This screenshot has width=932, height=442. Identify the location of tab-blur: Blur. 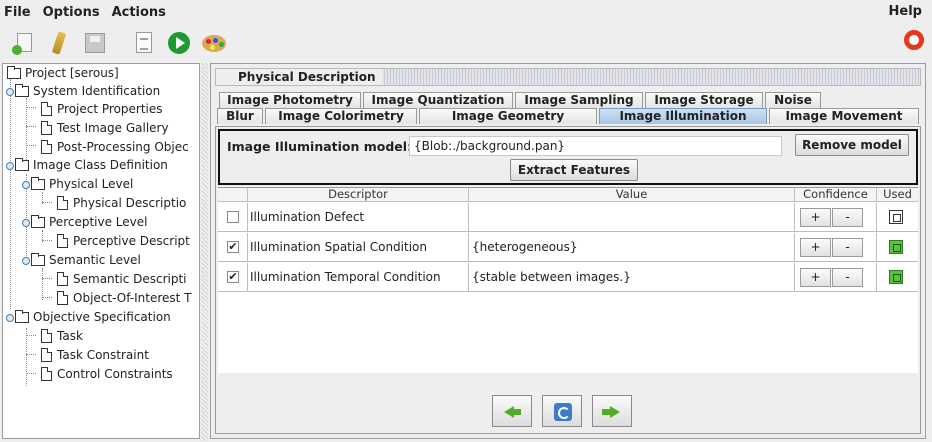
(240, 116).